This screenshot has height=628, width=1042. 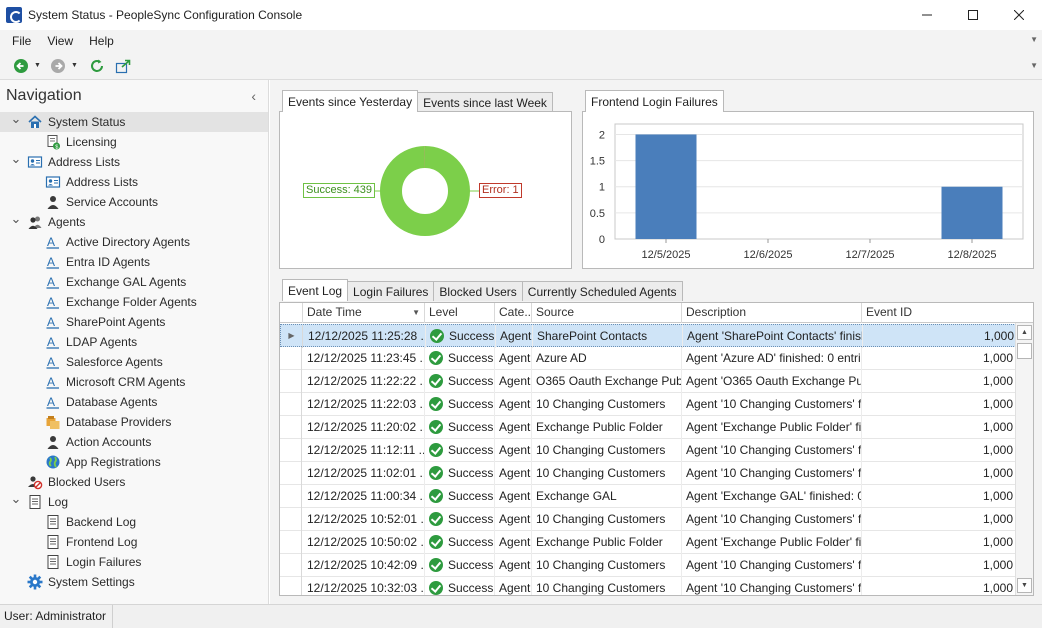 What do you see at coordinates (134, 202) in the screenshot?
I see `nav-item-service-accounts-child: Service Accounts` at bounding box center [134, 202].